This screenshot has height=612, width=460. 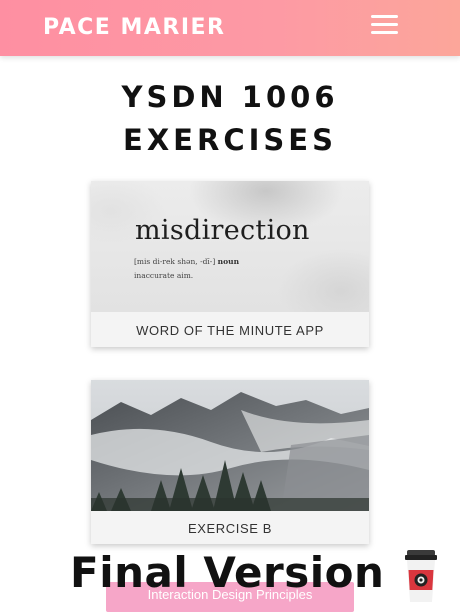 I want to click on coffee-cup-icon, so click(x=421, y=576).